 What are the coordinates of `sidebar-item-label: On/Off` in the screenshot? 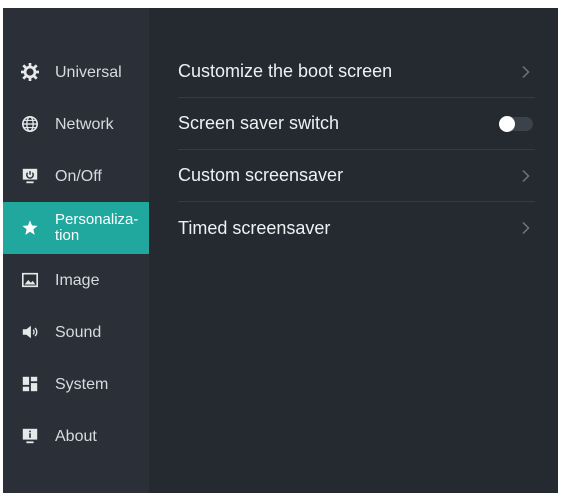 It's located at (78, 176).